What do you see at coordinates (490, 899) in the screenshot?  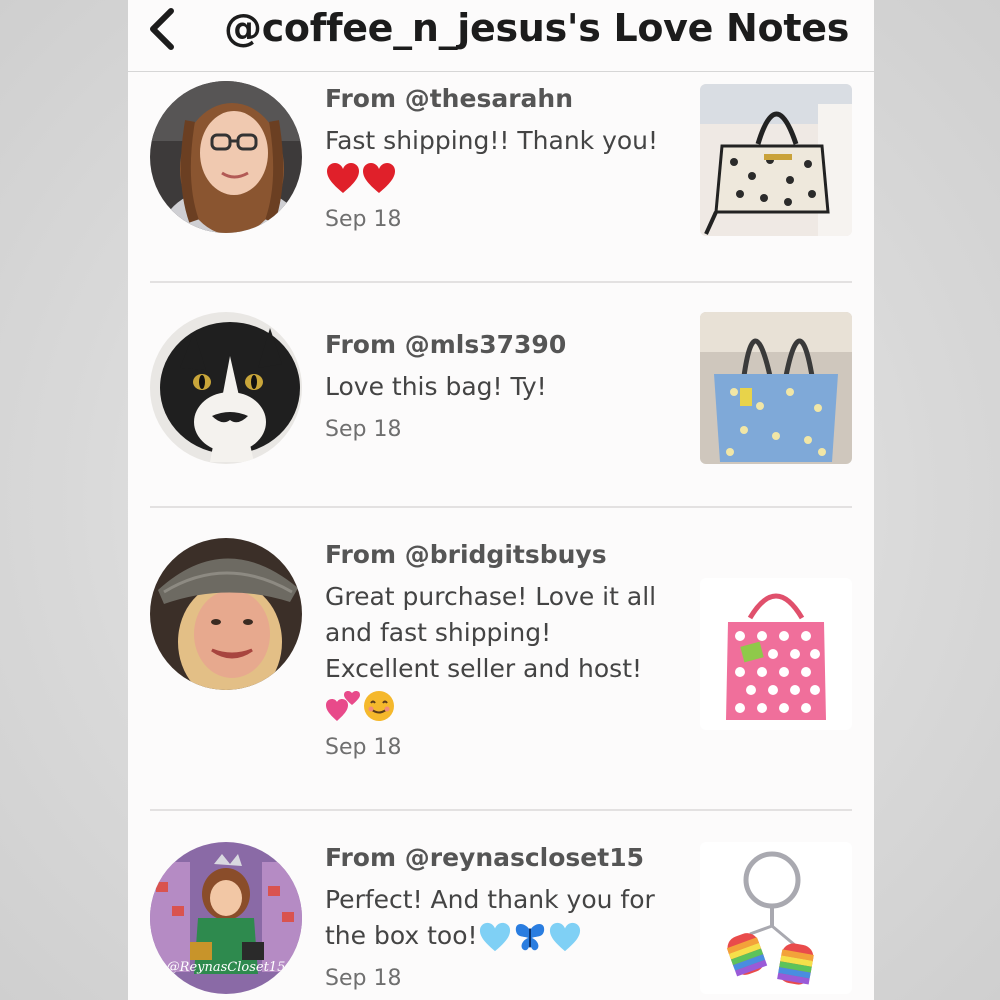 I see `note-message-line: Perfect! And thank you for` at bounding box center [490, 899].